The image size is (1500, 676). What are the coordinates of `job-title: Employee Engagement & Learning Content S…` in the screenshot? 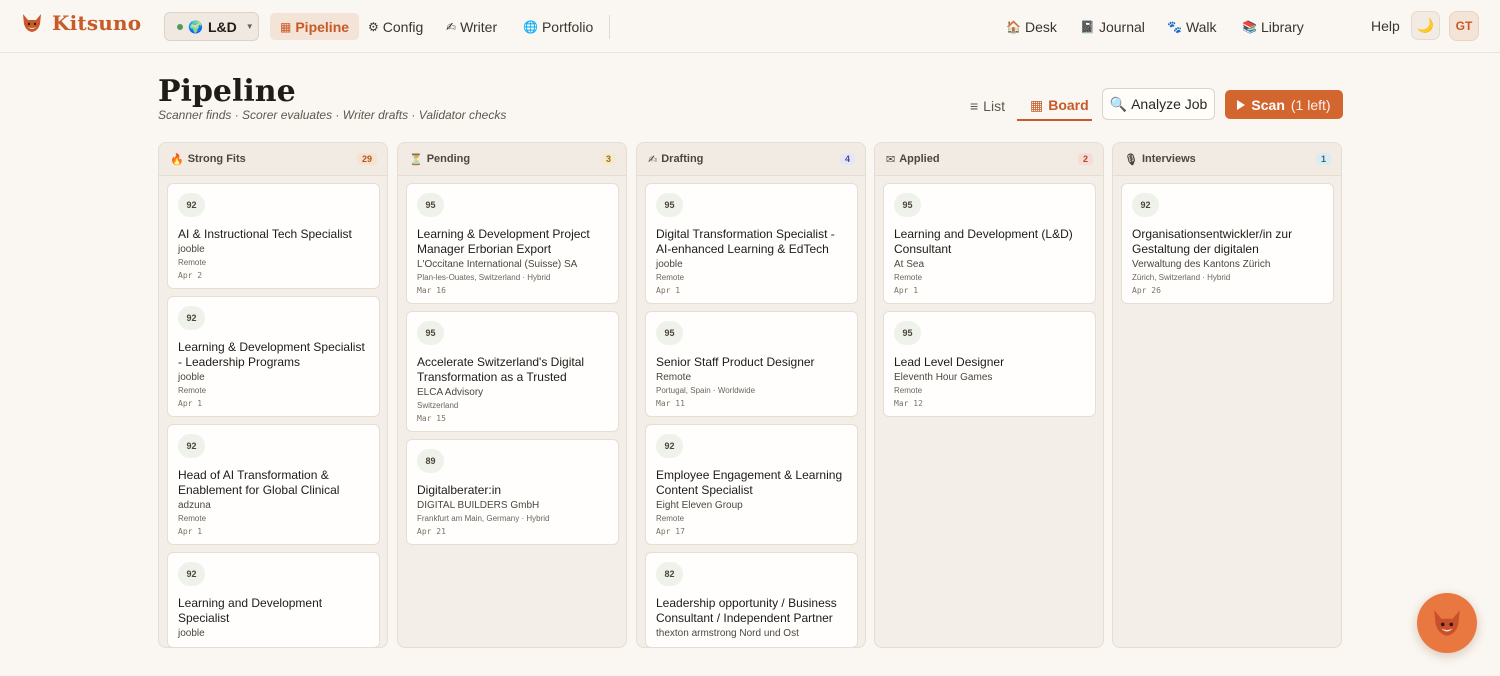 It's located at (749, 482).